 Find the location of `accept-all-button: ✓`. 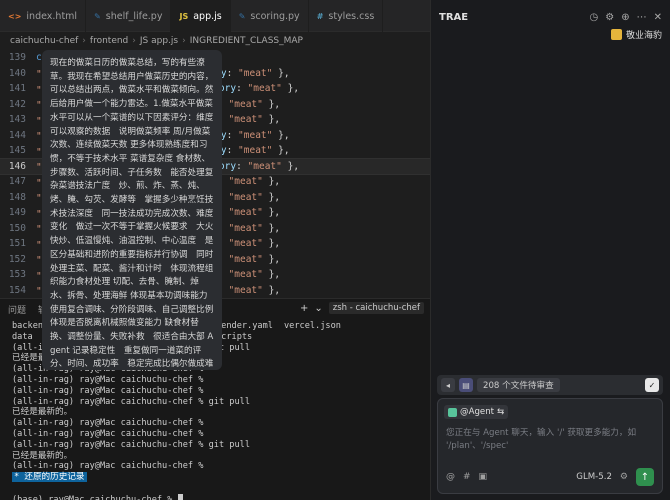

accept-all-button: ✓ is located at coordinates (652, 385).